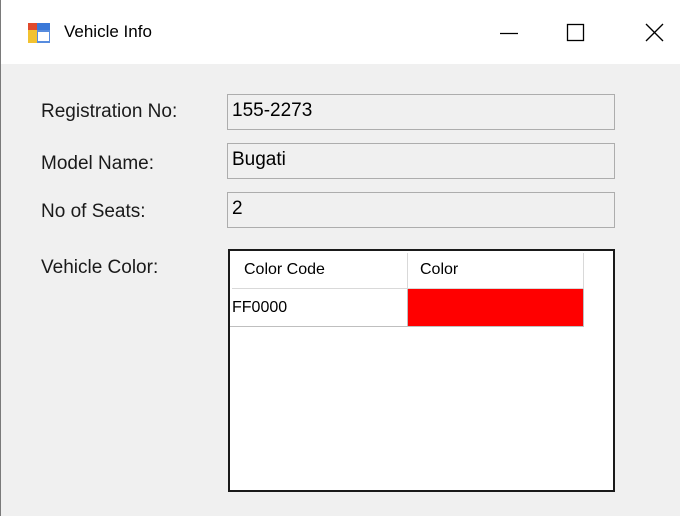 Image resolution: width=680 pixels, height=516 pixels. Describe the element at coordinates (575, 32) in the screenshot. I see `maximize-icon` at that location.